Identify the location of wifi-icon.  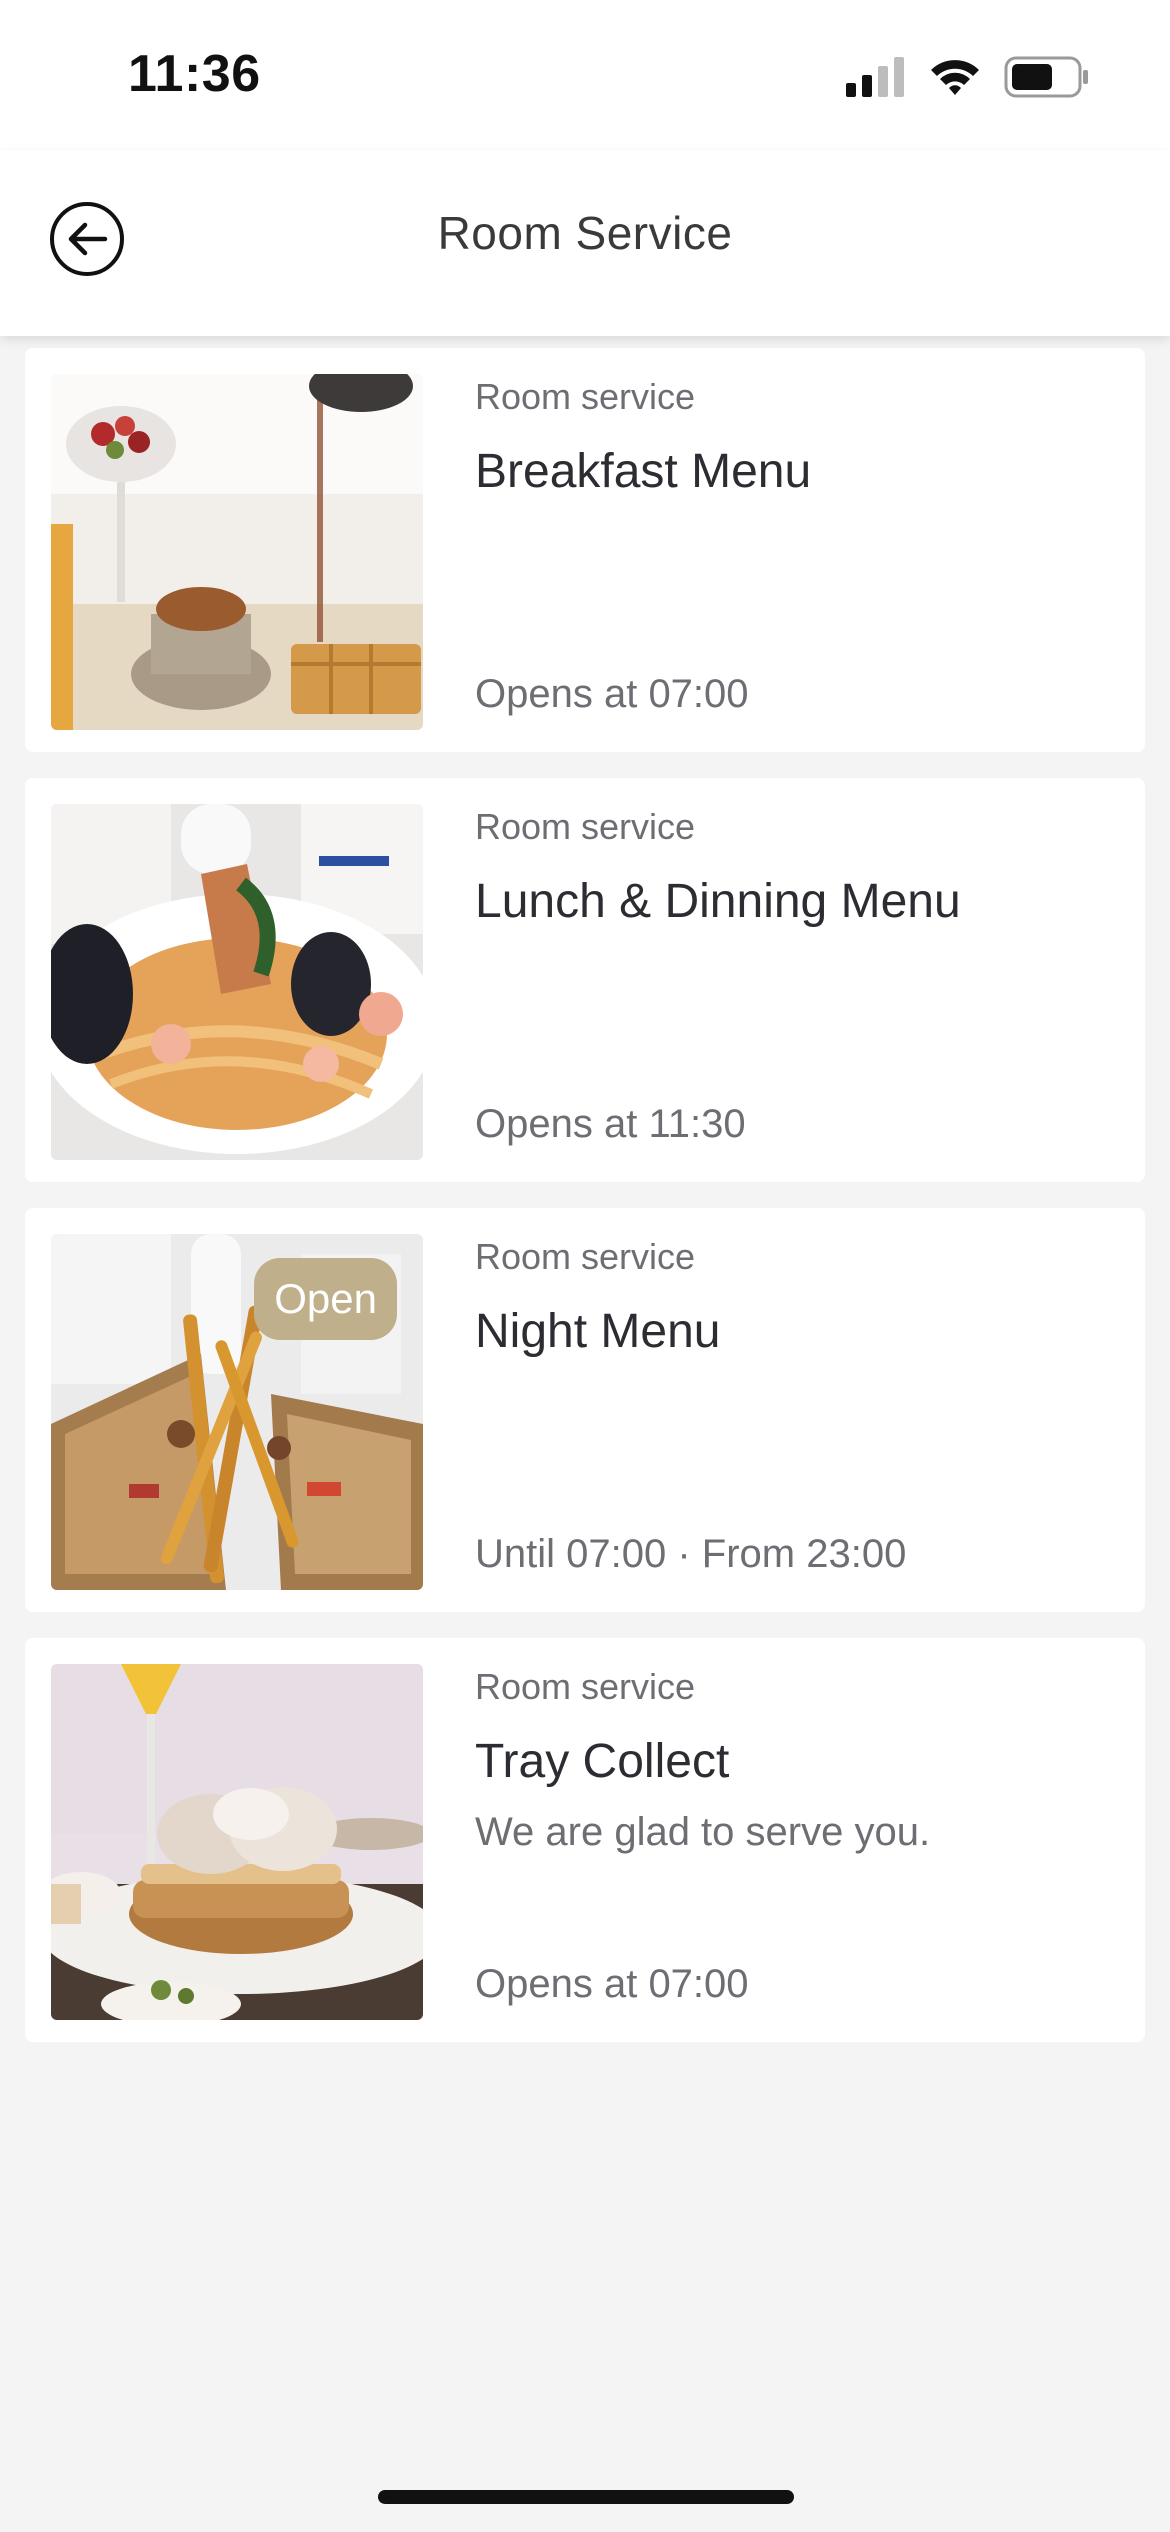
(955, 77).